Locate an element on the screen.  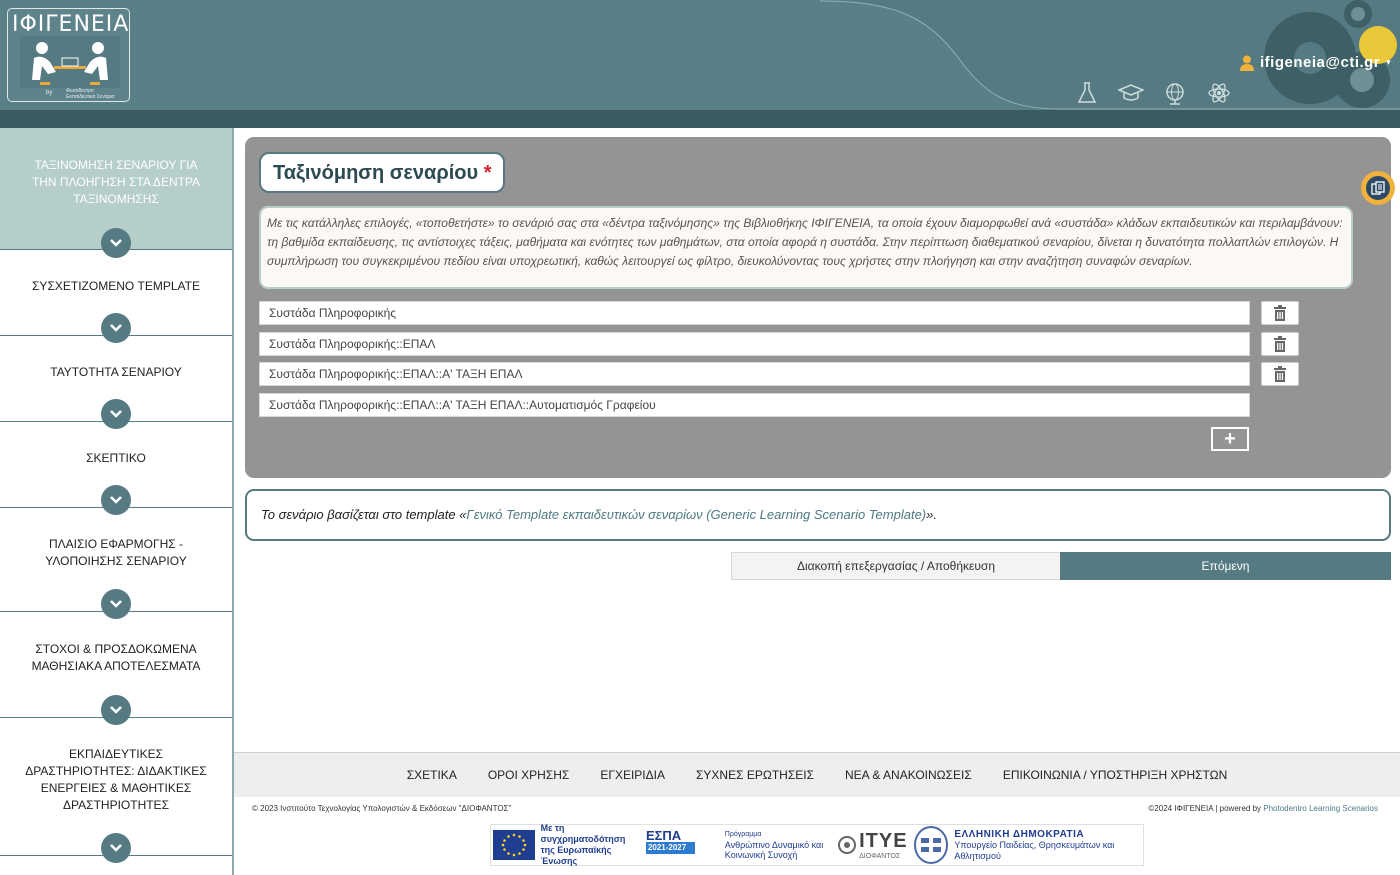
classification-field: Συστάδα Πληροφορικής is located at coordinates (754, 313).